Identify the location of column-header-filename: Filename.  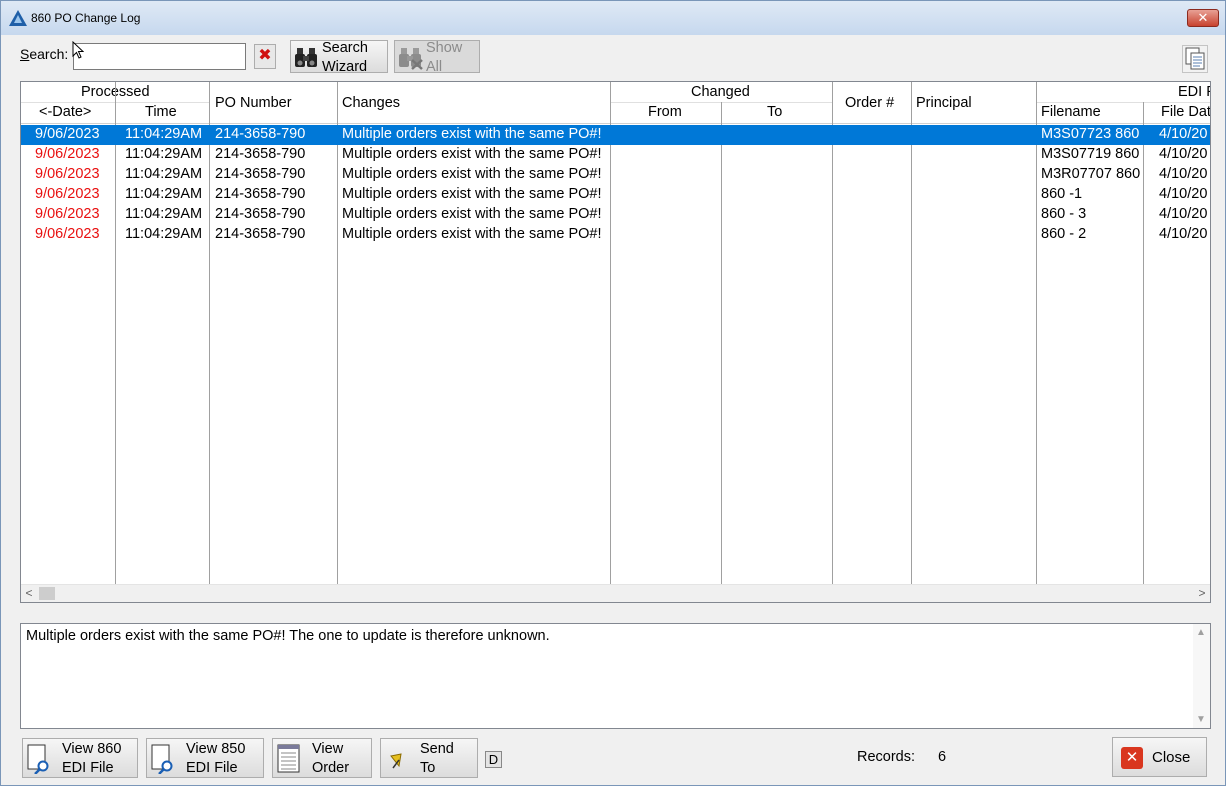
(1071, 112).